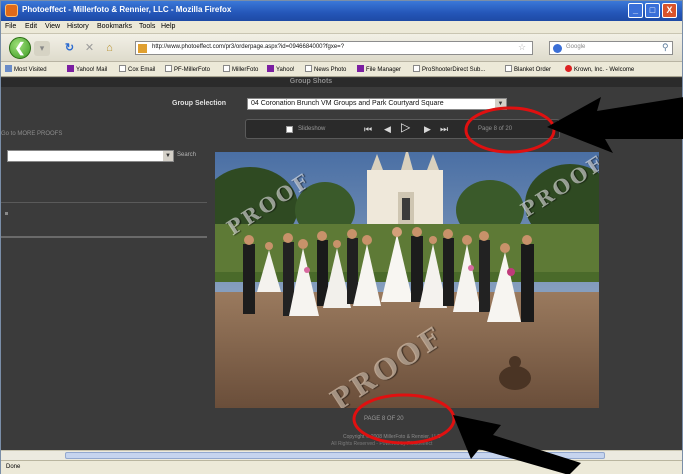  Describe the element at coordinates (444, 129) in the screenshot. I see `last-page-icon: ⏭` at that location.